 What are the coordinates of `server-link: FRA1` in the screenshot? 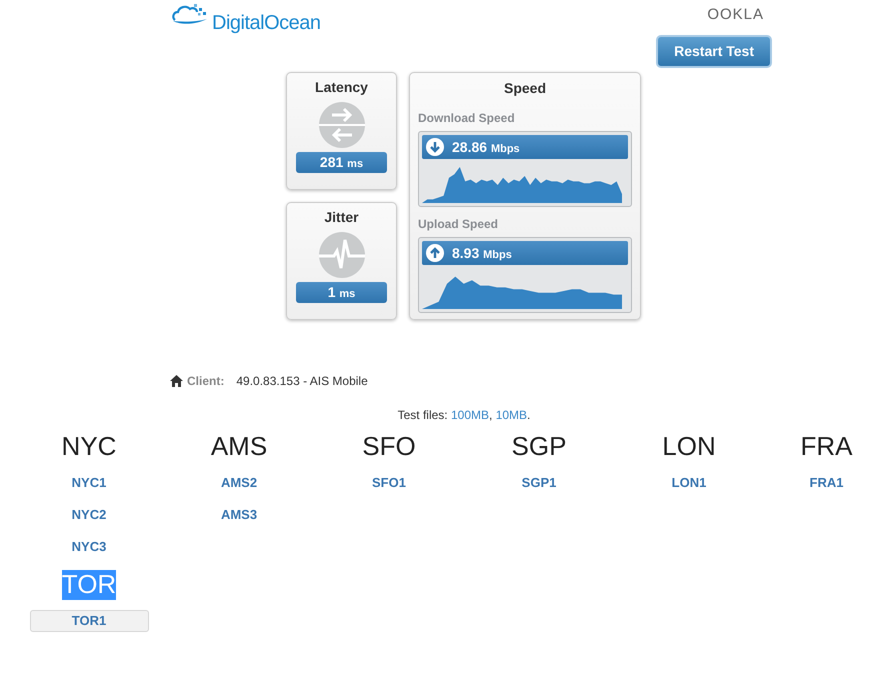 It's located at (822, 483).